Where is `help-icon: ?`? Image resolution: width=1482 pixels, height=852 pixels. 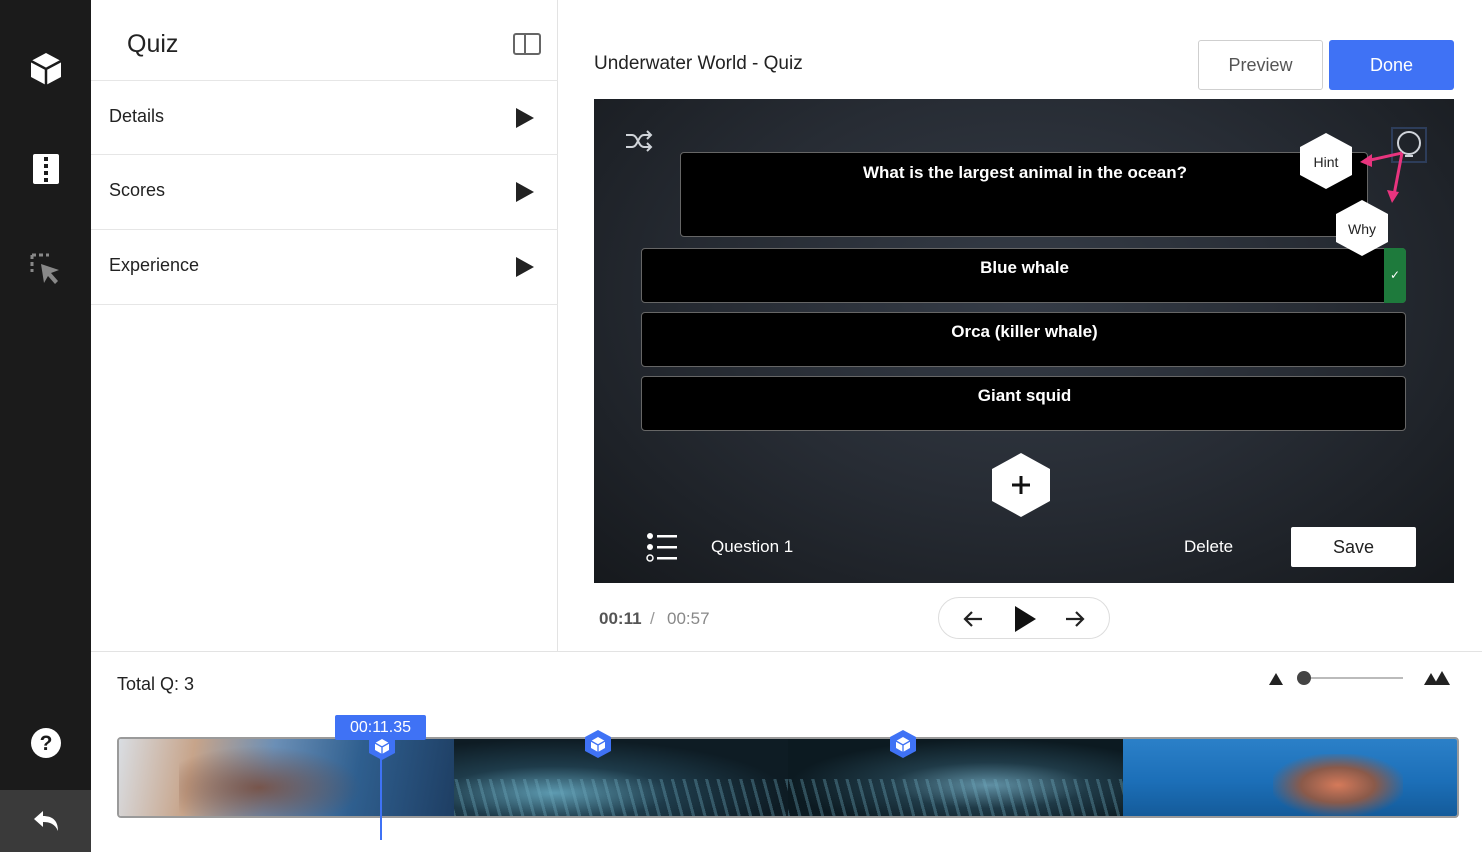
help-icon: ? is located at coordinates (45, 743).